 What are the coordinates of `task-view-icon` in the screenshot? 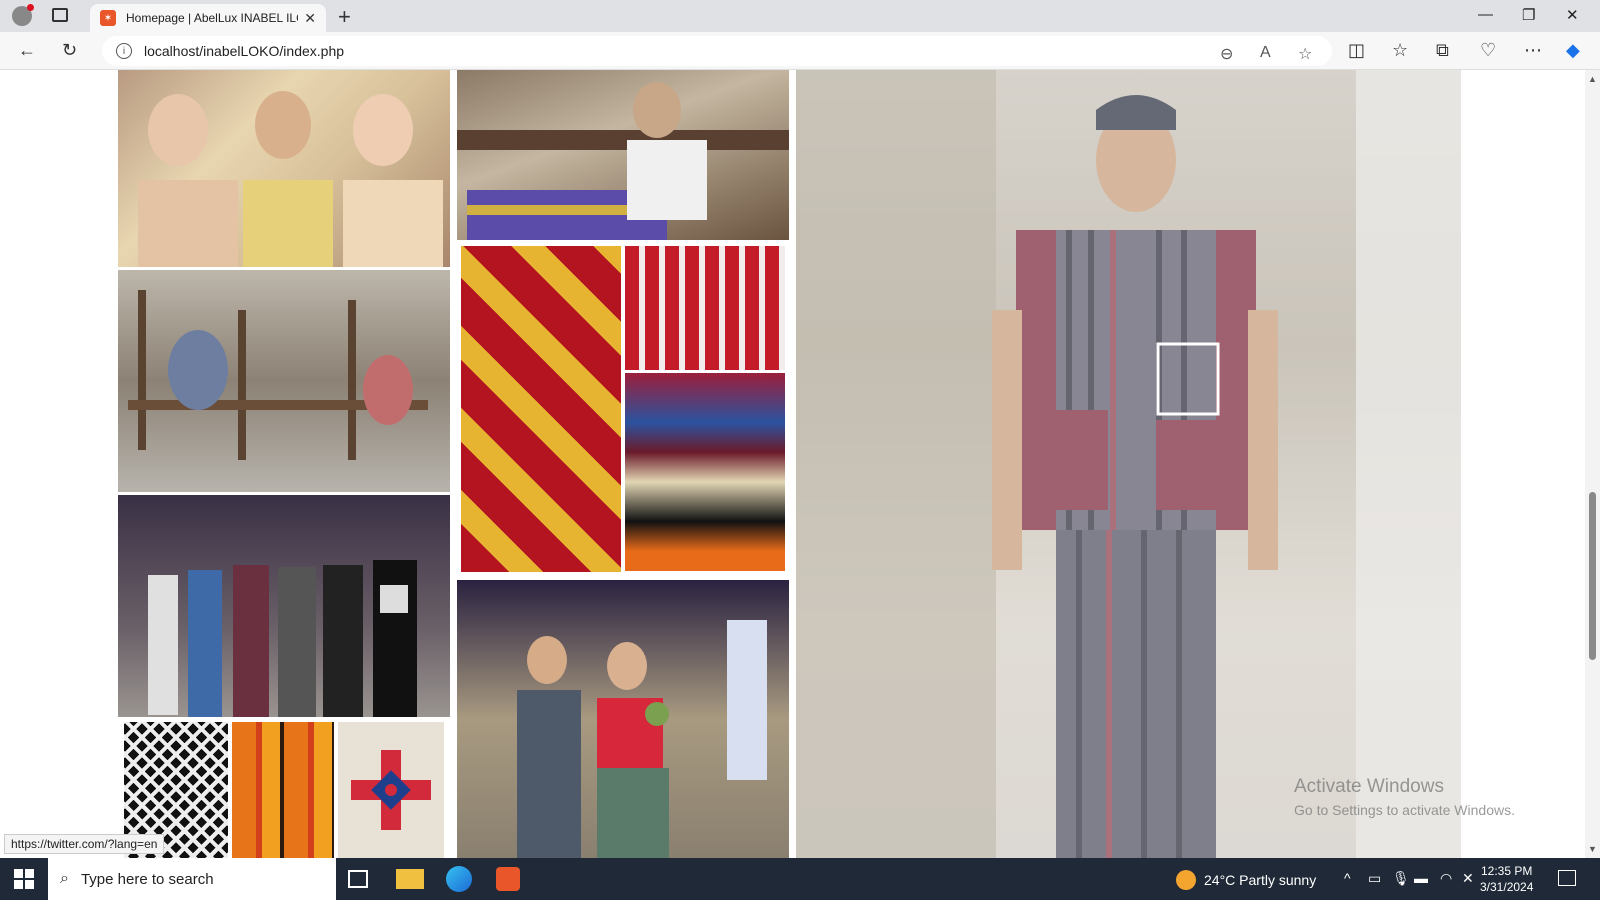 It's located at (358, 879).